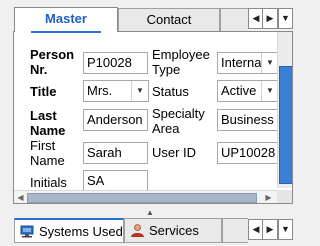 This screenshot has height=246, width=320. I want to click on vertical-scroll-thumb, so click(285, 125).